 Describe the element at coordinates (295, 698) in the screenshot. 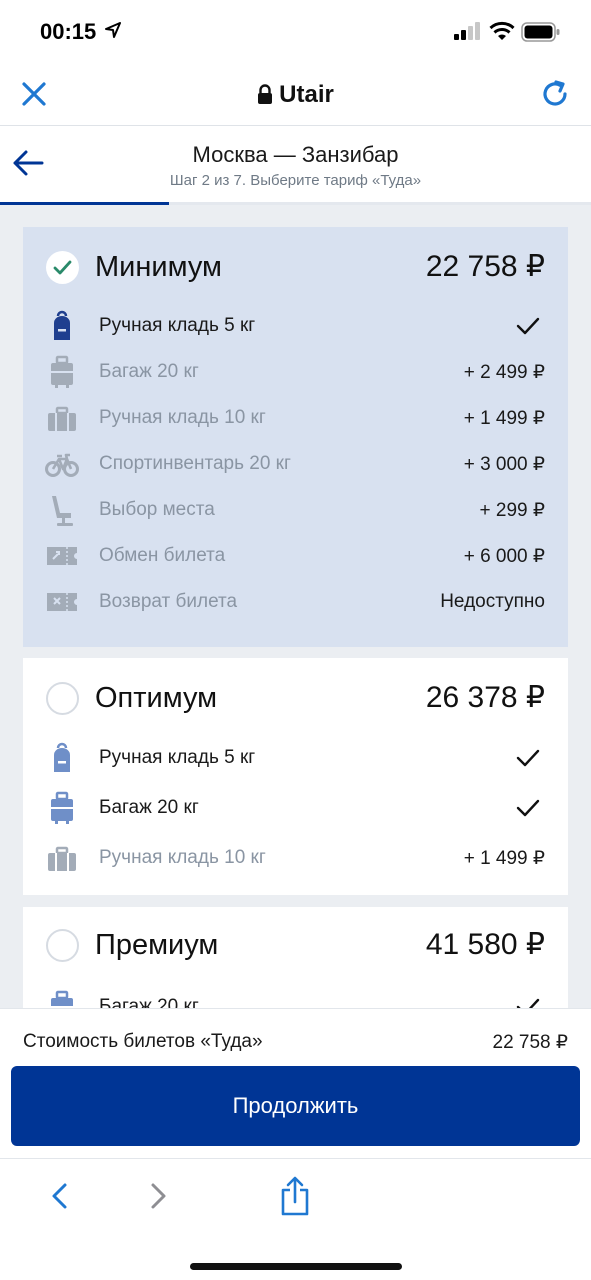

I see `tariff-header: Оптимум 26 378 ₽` at that location.